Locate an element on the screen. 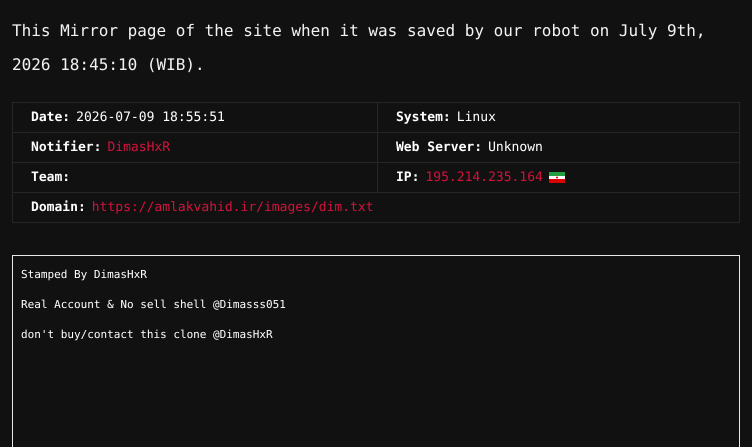 The image size is (752, 447). mirror-text: don't buy/contact this clone @DimasHxR is located at coordinates (147, 335).